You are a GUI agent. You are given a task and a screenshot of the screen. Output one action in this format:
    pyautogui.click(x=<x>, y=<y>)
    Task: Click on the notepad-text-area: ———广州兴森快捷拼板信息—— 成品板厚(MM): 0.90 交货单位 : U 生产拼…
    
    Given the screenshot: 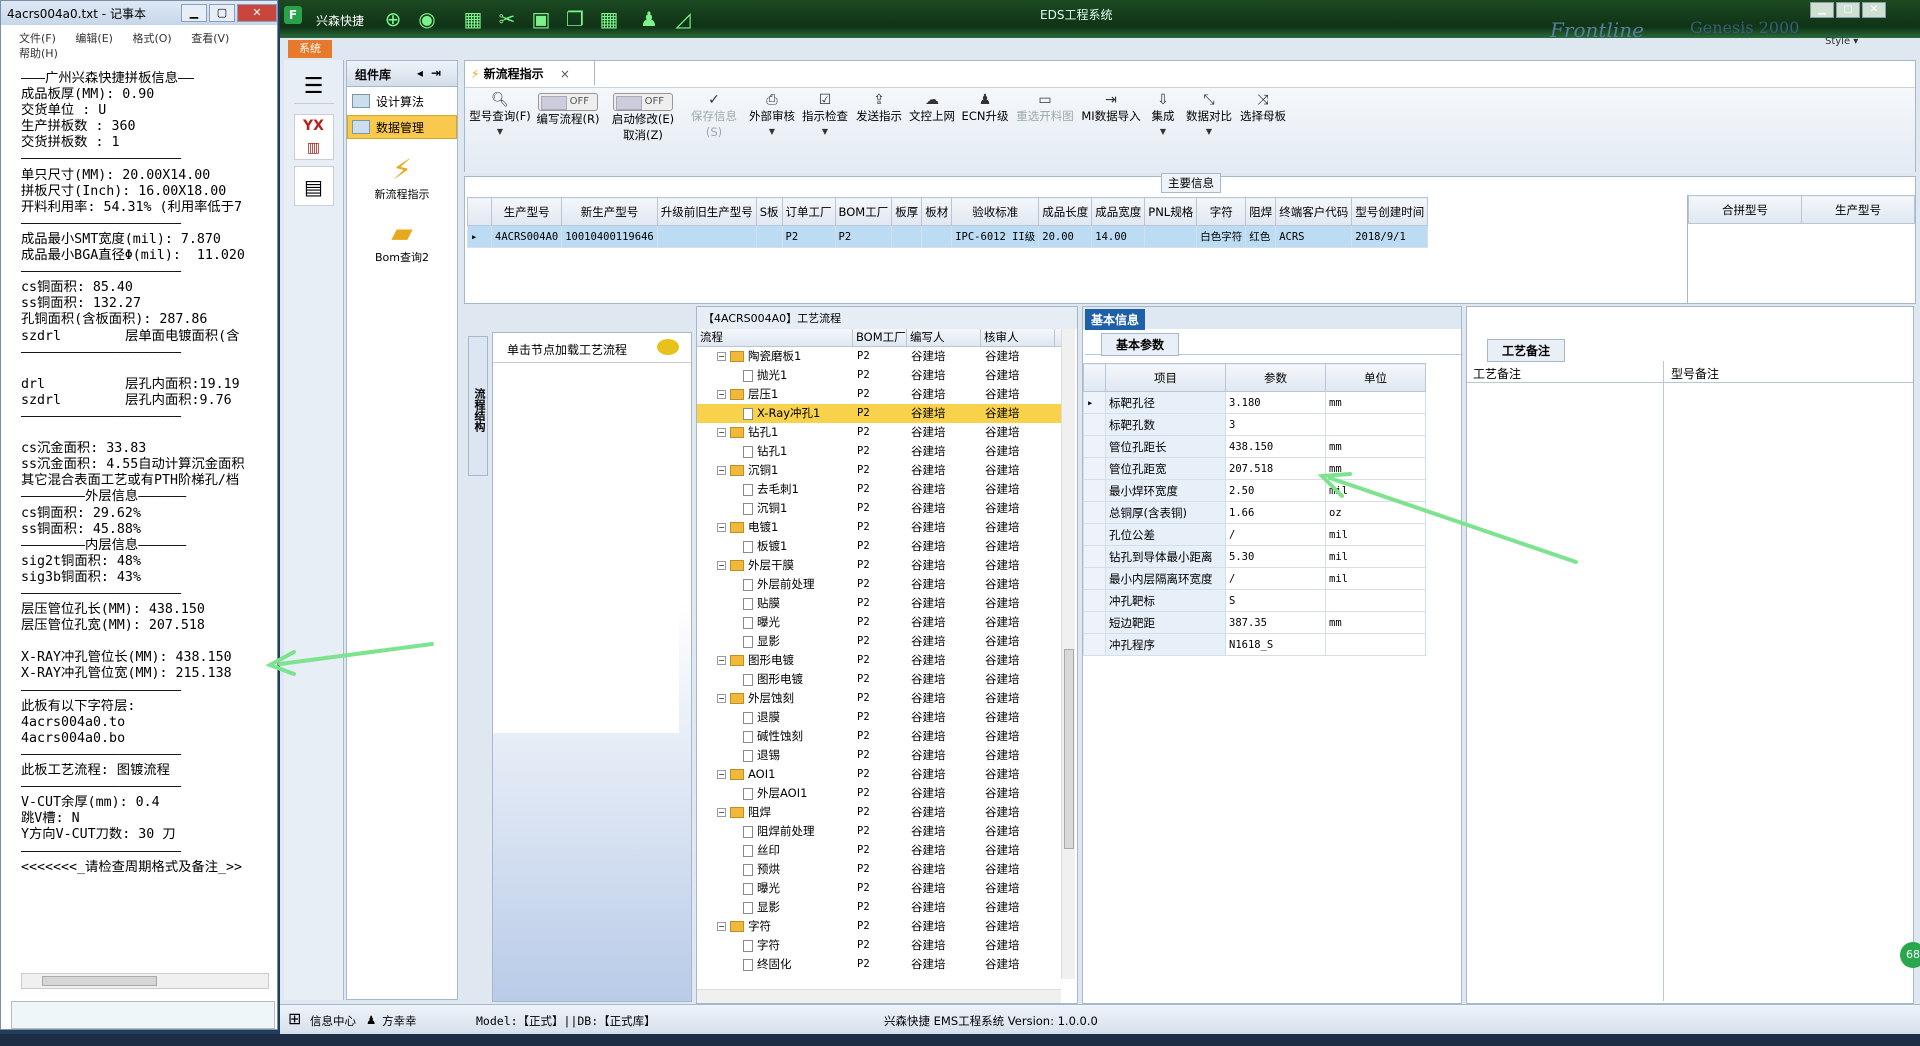 What is the action you would take?
    pyautogui.click(x=147, y=526)
    